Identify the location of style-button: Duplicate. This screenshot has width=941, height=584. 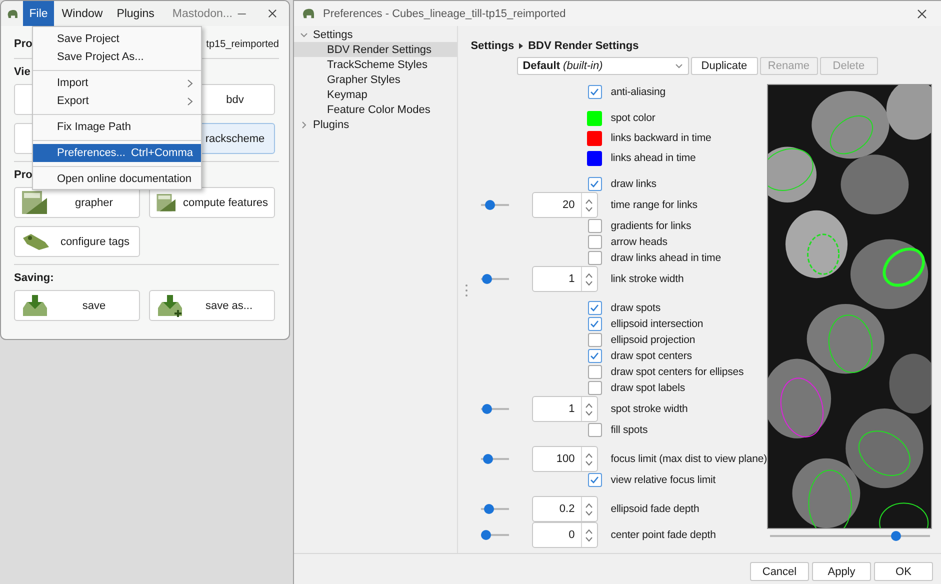
(724, 66).